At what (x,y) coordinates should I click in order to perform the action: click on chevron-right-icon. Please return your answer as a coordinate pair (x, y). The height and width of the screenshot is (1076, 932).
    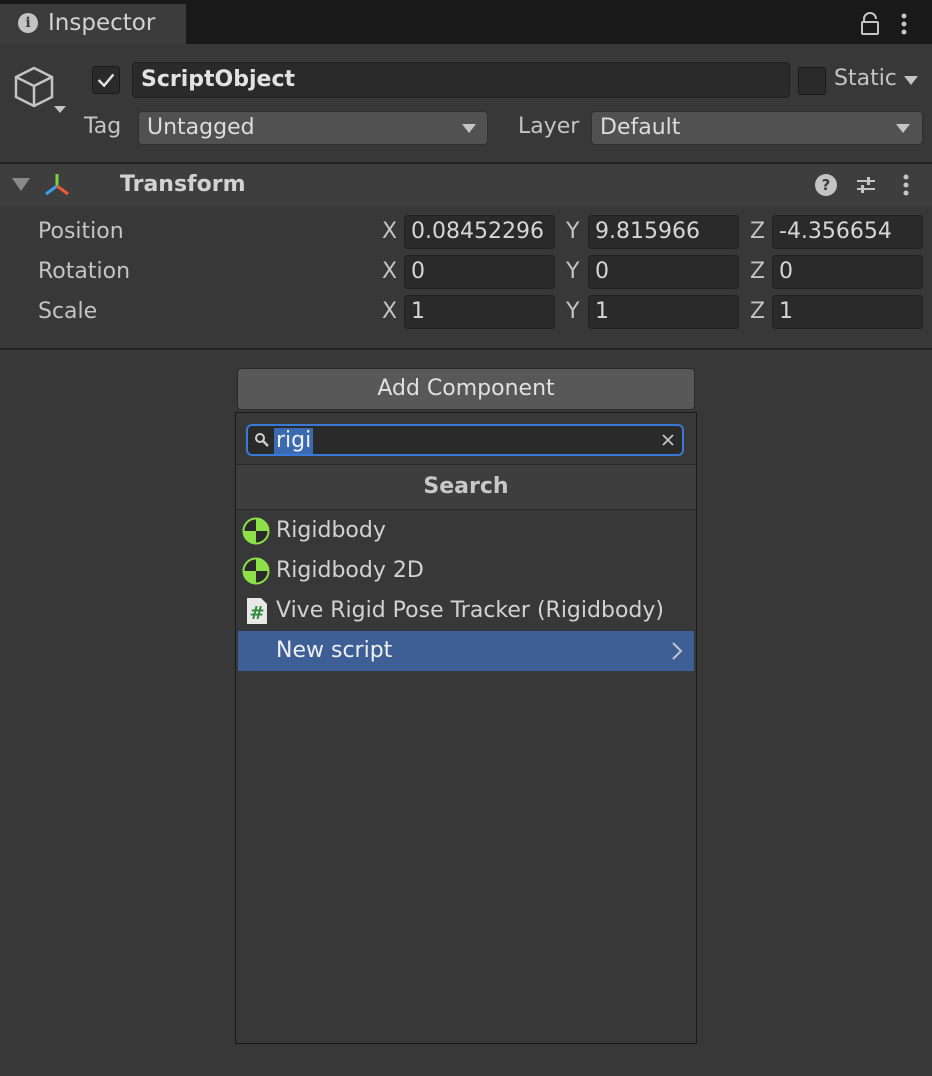
    Looking at the image, I should click on (677, 651).